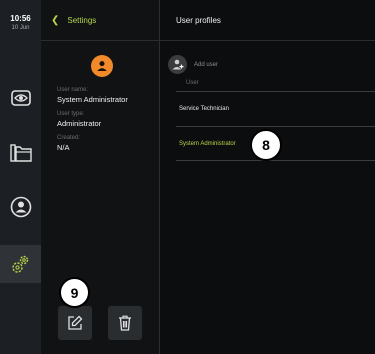 This screenshot has height=354, width=375. Describe the element at coordinates (82, 20) in the screenshot. I see `settings-title: Settings` at that location.